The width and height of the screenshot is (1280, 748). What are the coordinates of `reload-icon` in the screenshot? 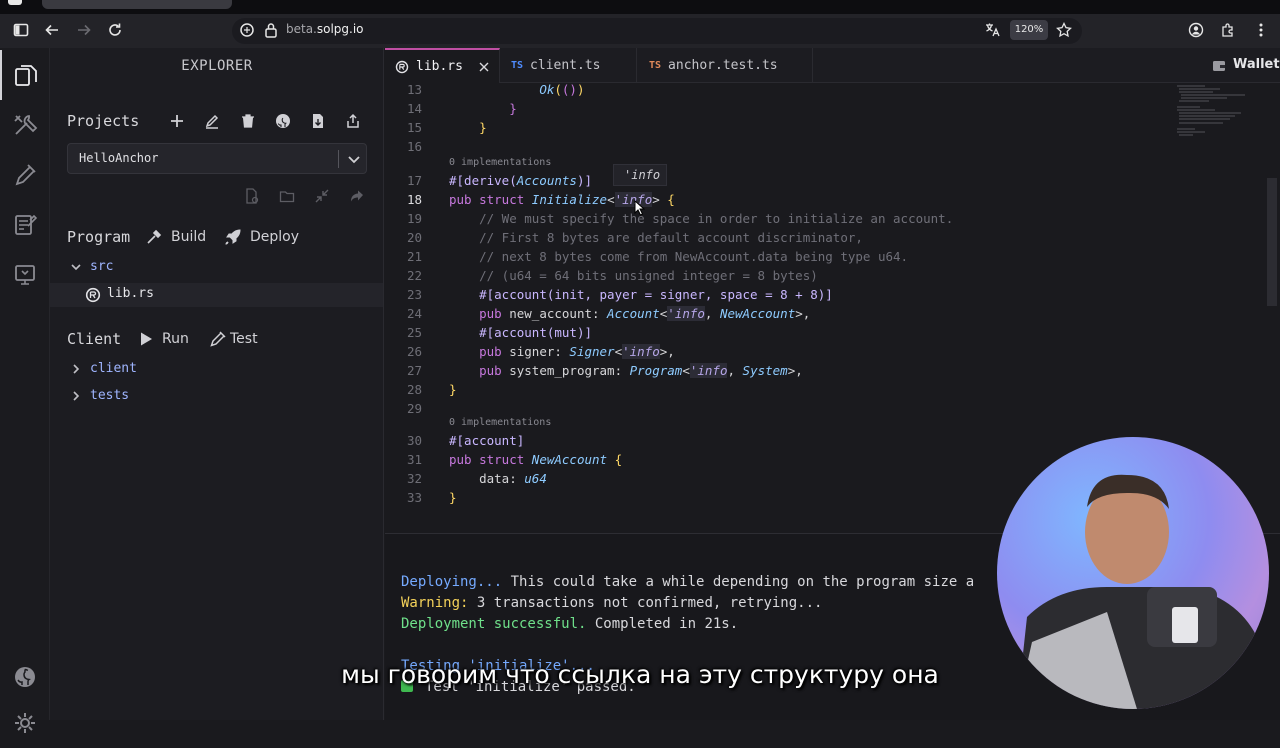 It's located at (115, 31).